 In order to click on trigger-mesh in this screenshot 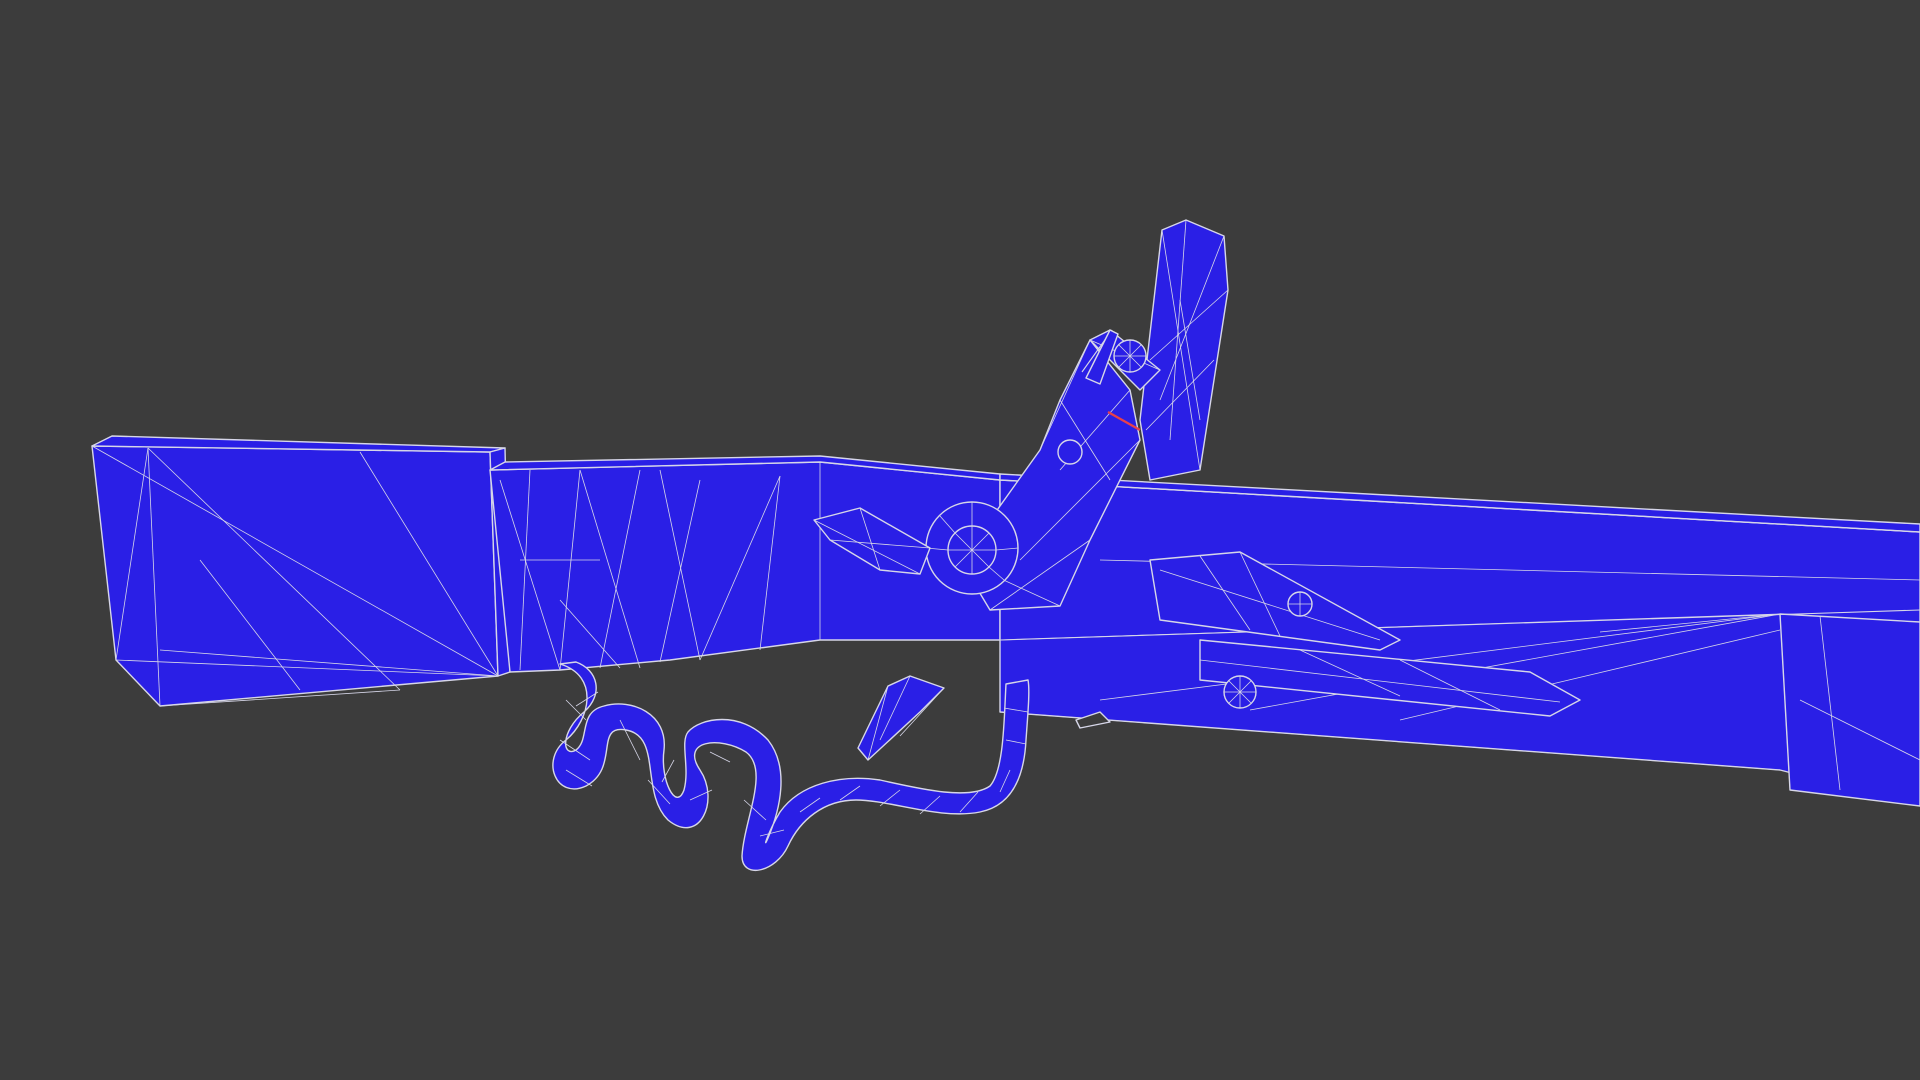, I will do `click(901, 718)`.